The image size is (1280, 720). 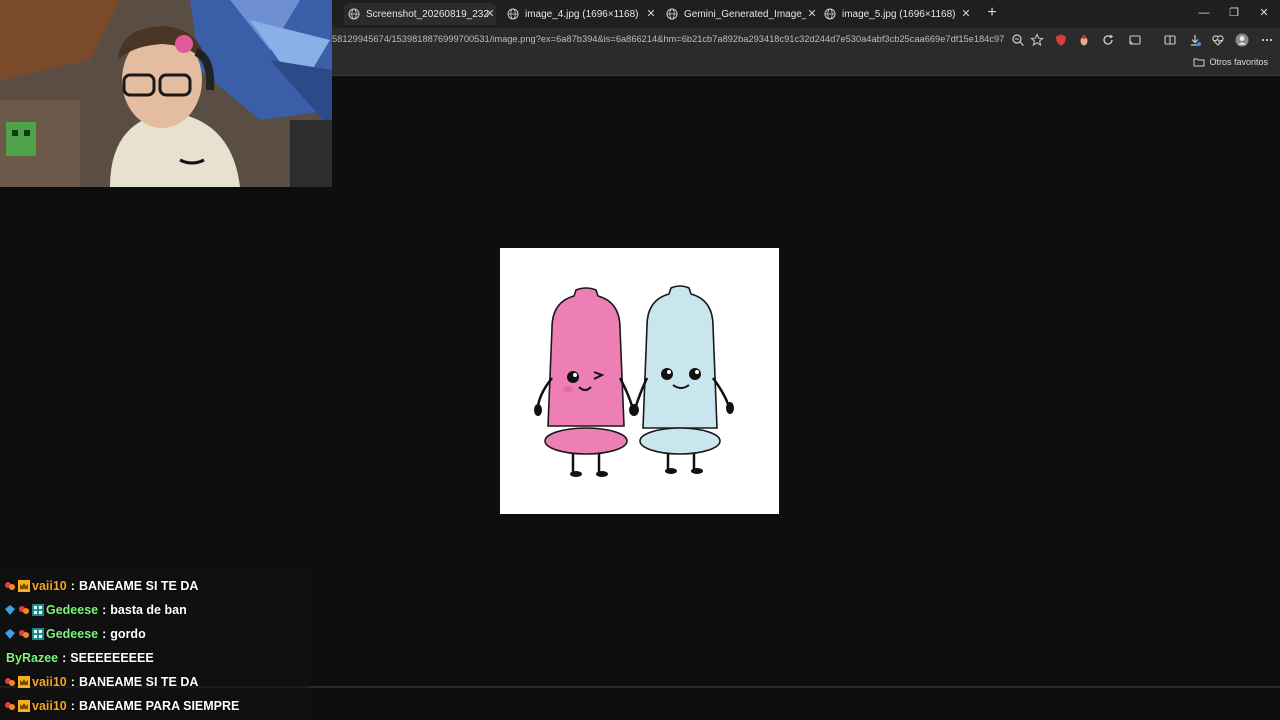 What do you see at coordinates (1108, 40) in the screenshot?
I see `refresh-icon` at bounding box center [1108, 40].